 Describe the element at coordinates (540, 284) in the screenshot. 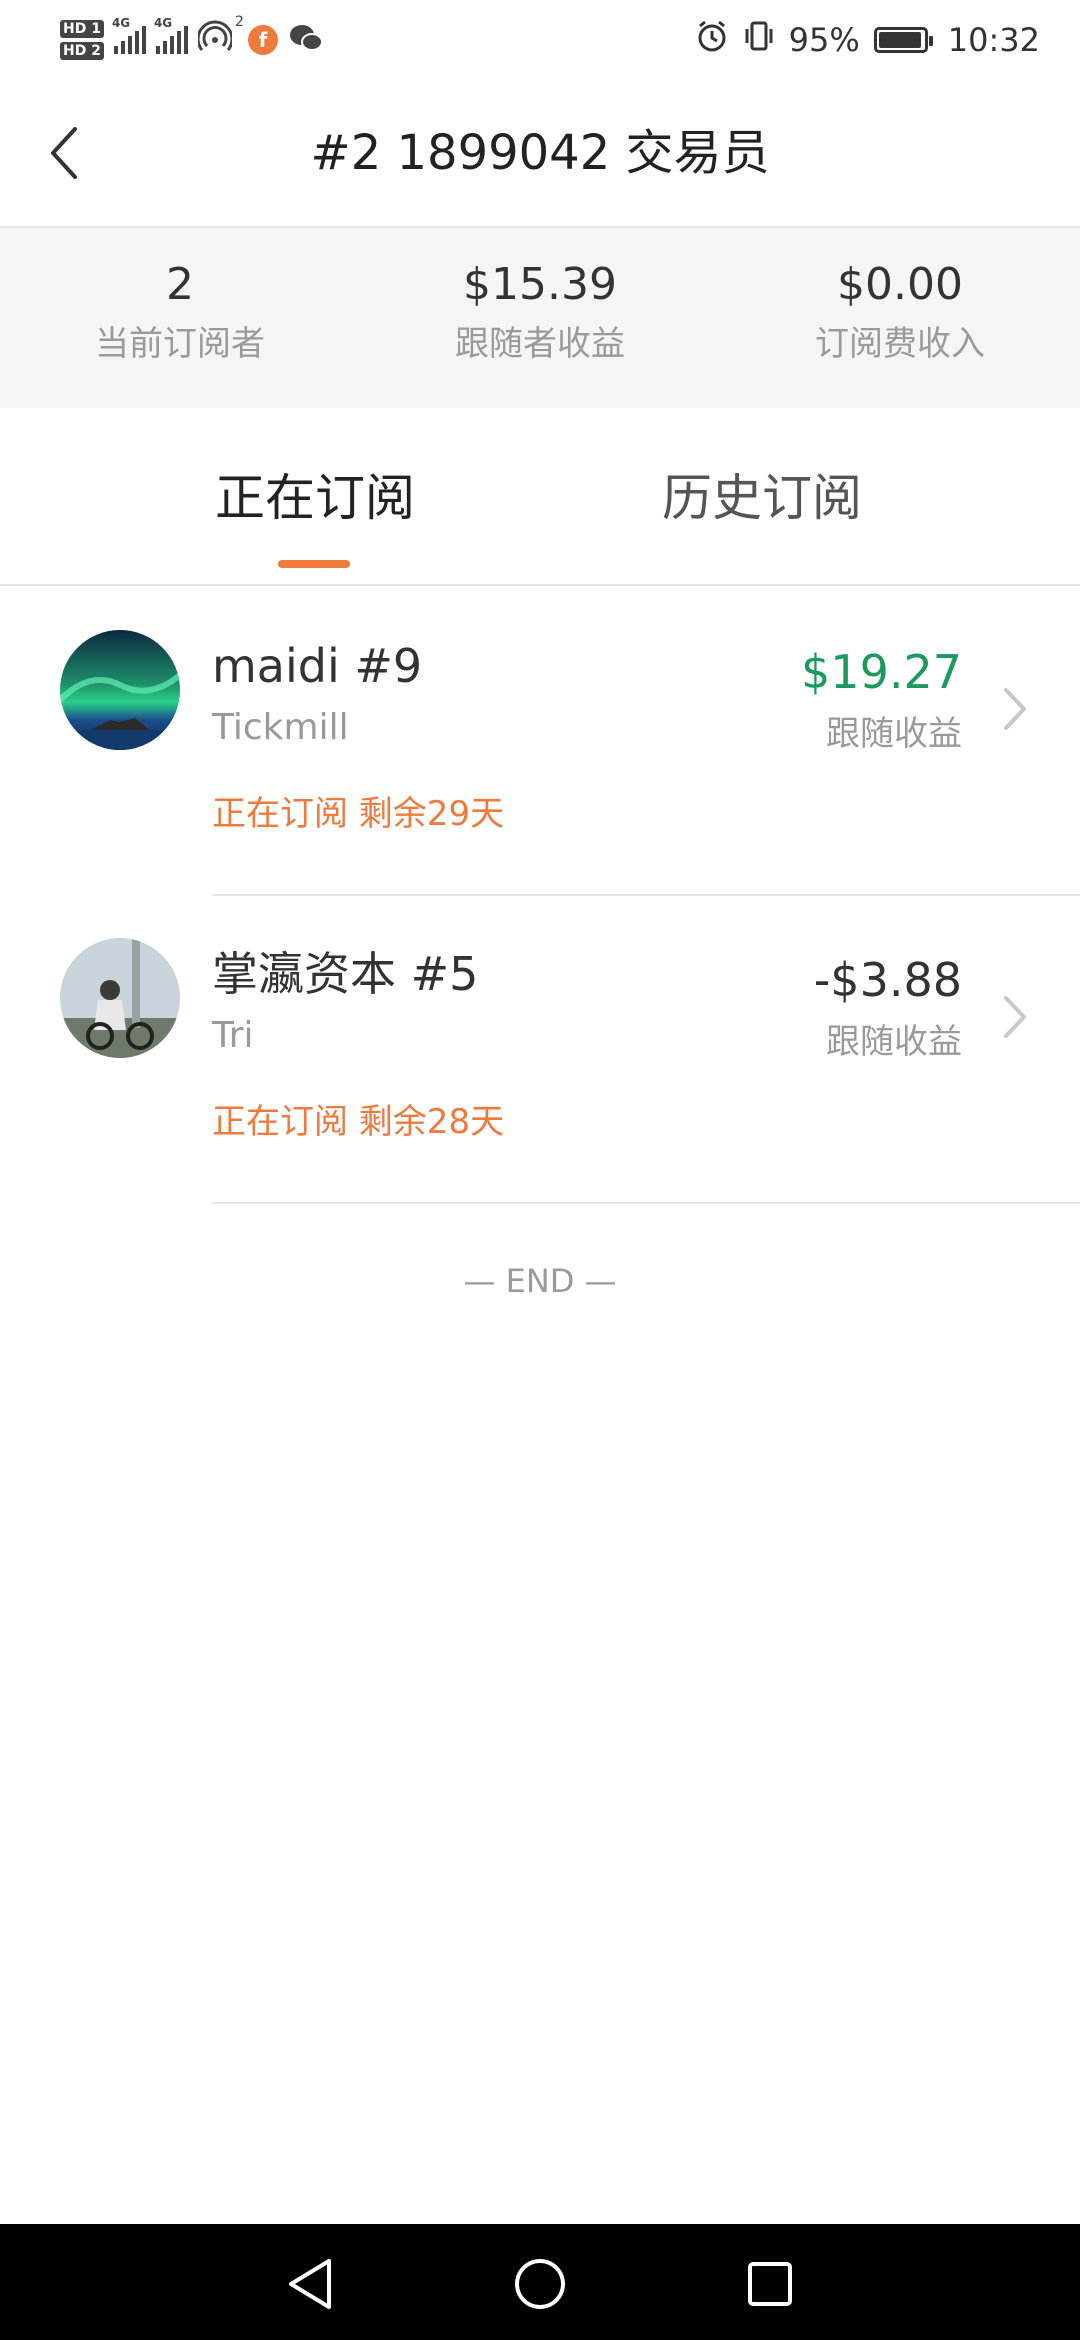

I see `stat-value: $15.39` at that location.